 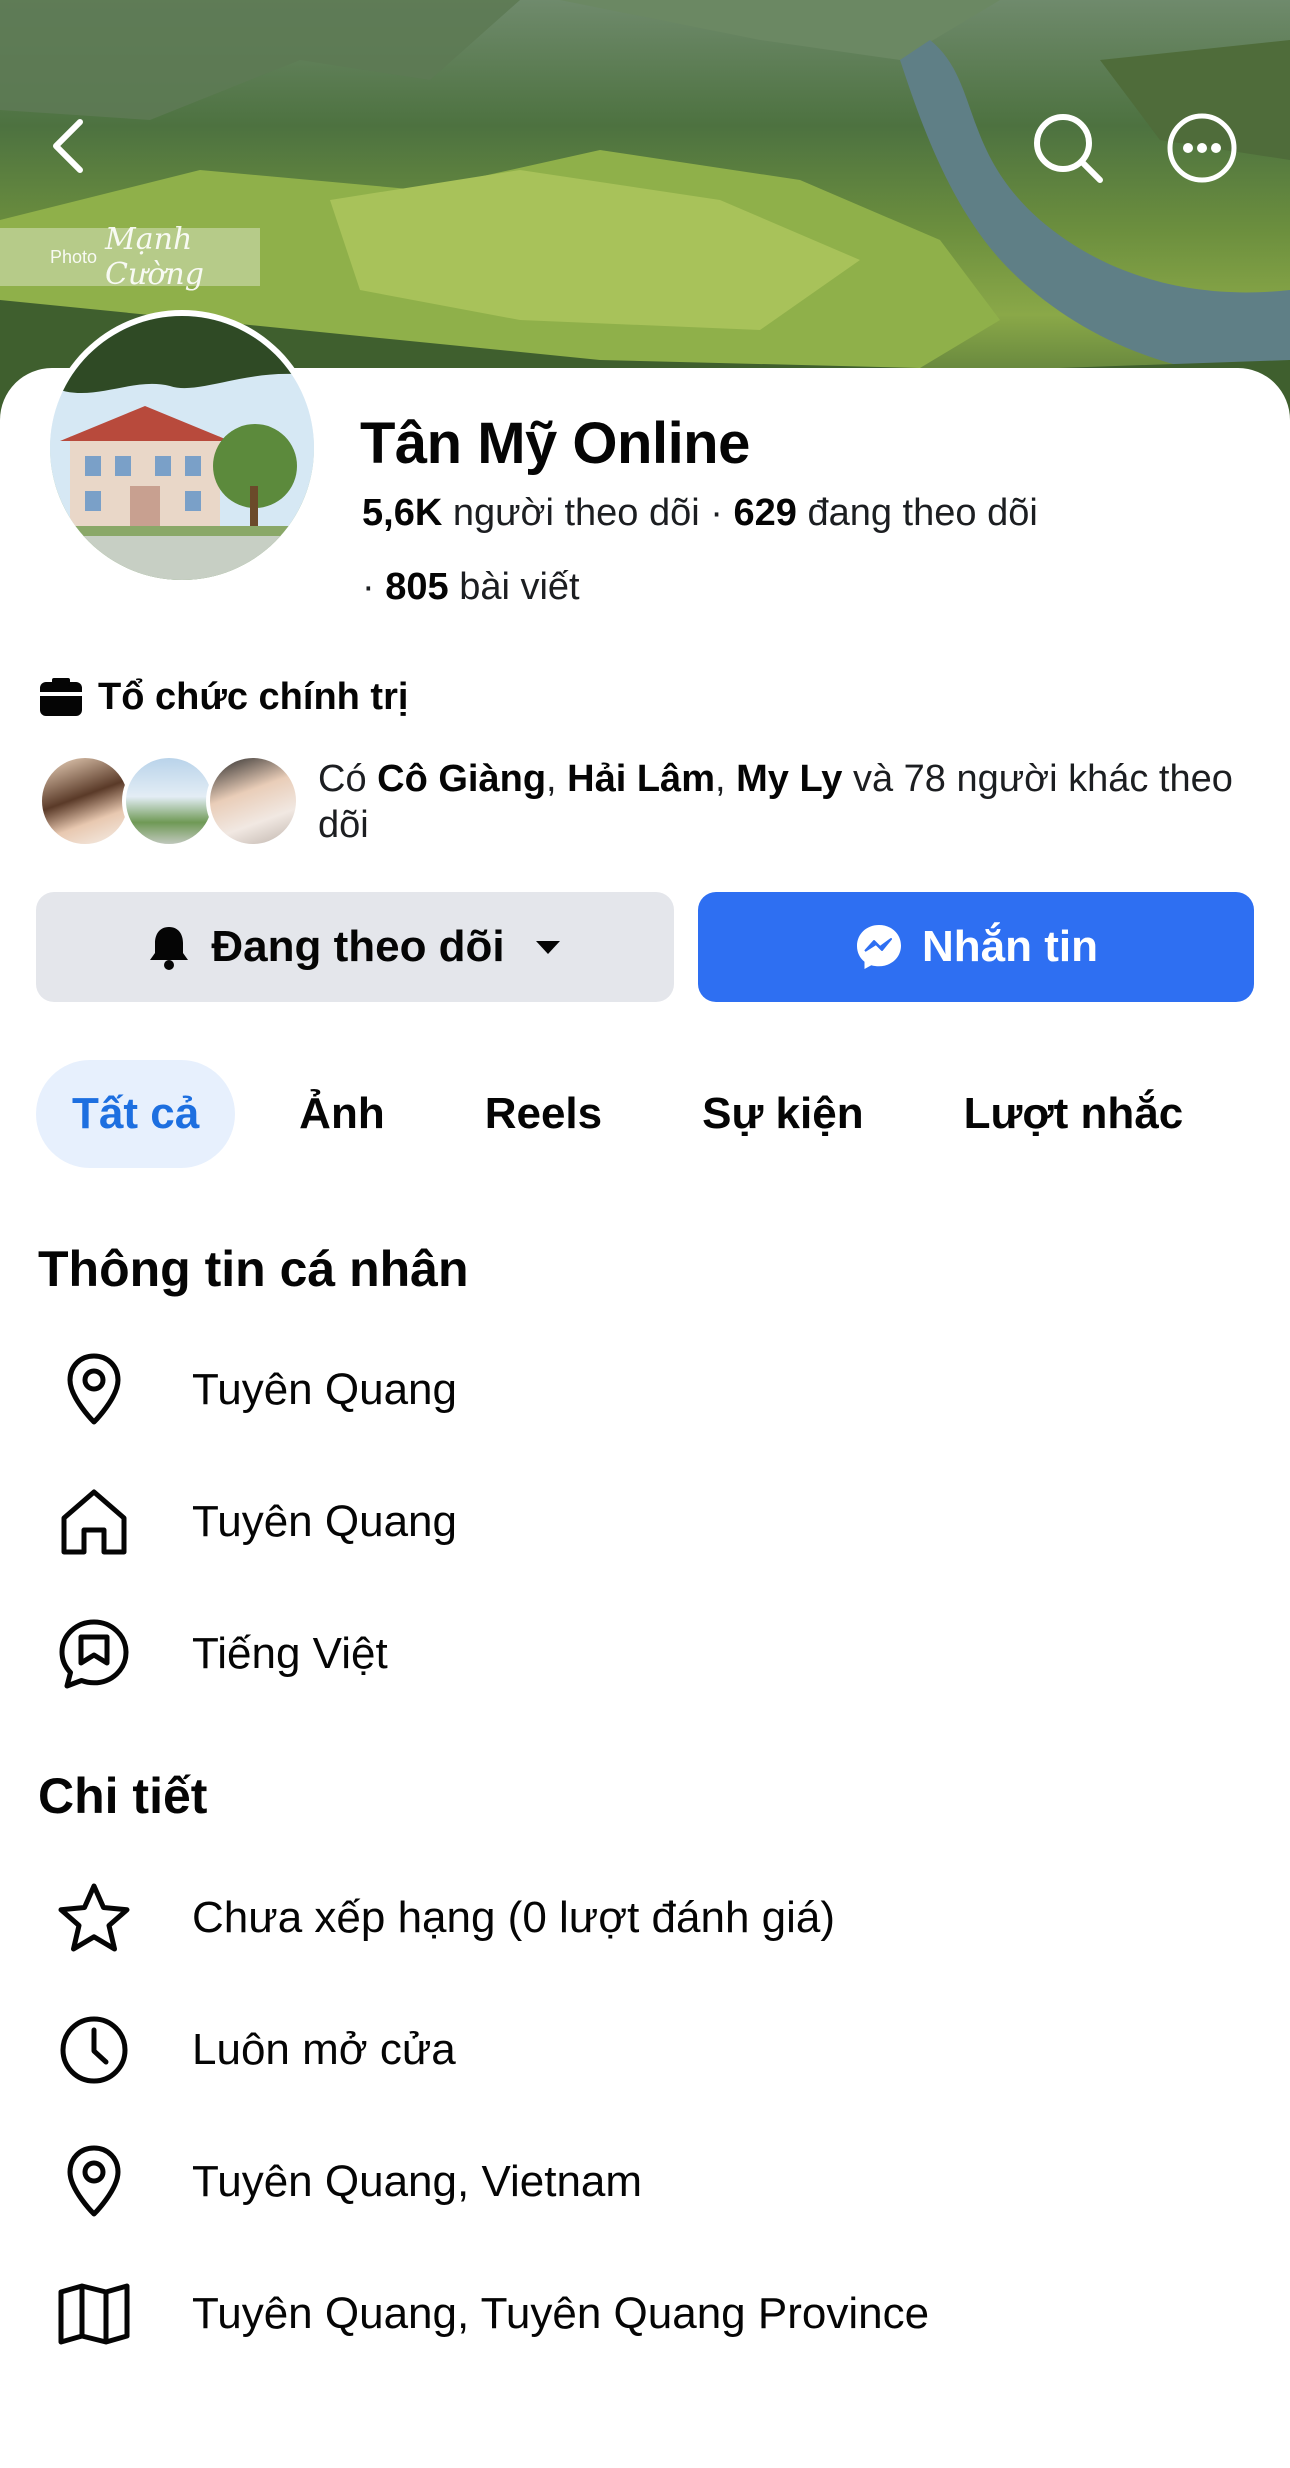 What do you see at coordinates (94, 1918) in the screenshot?
I see `star-icon` at bounding box center [94, 1918].